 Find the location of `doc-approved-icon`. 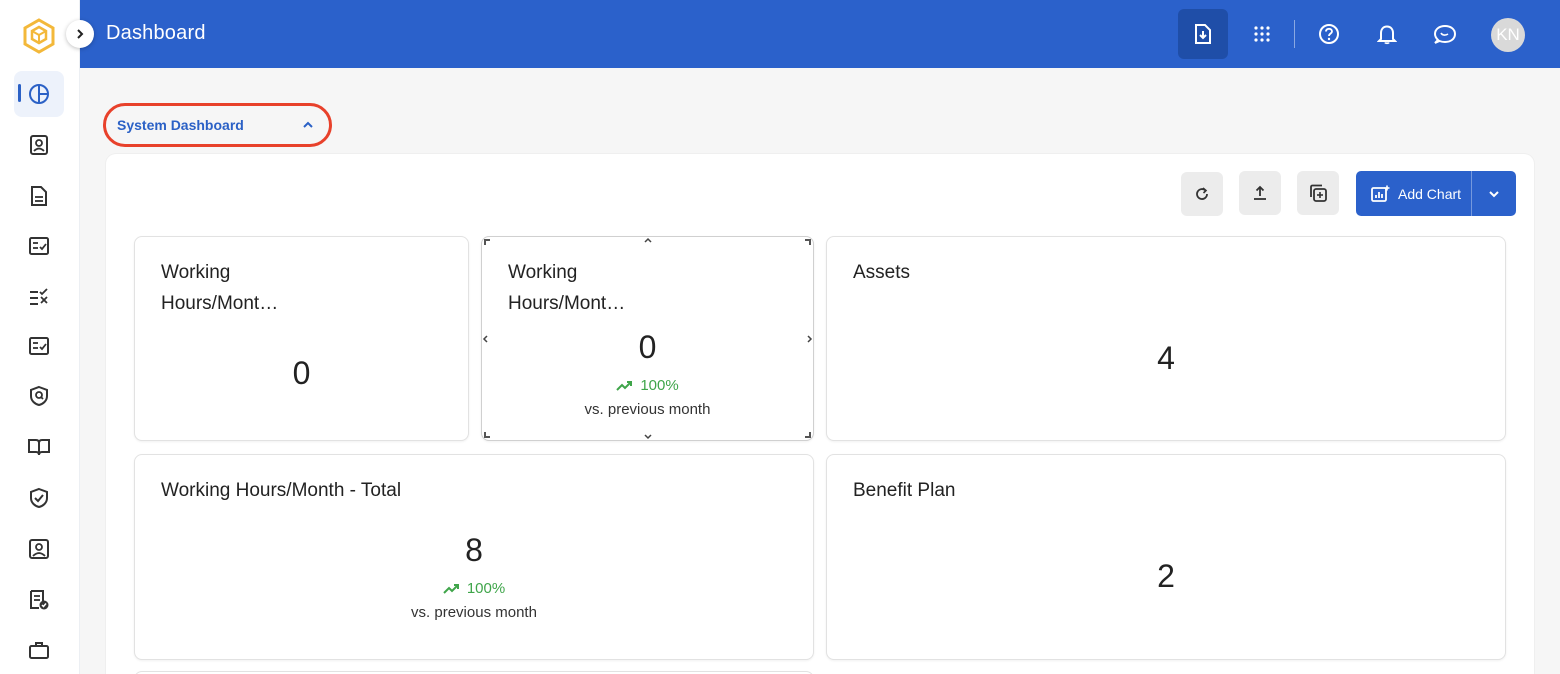

doc-approved-icon is located at coordinates (39, 600).